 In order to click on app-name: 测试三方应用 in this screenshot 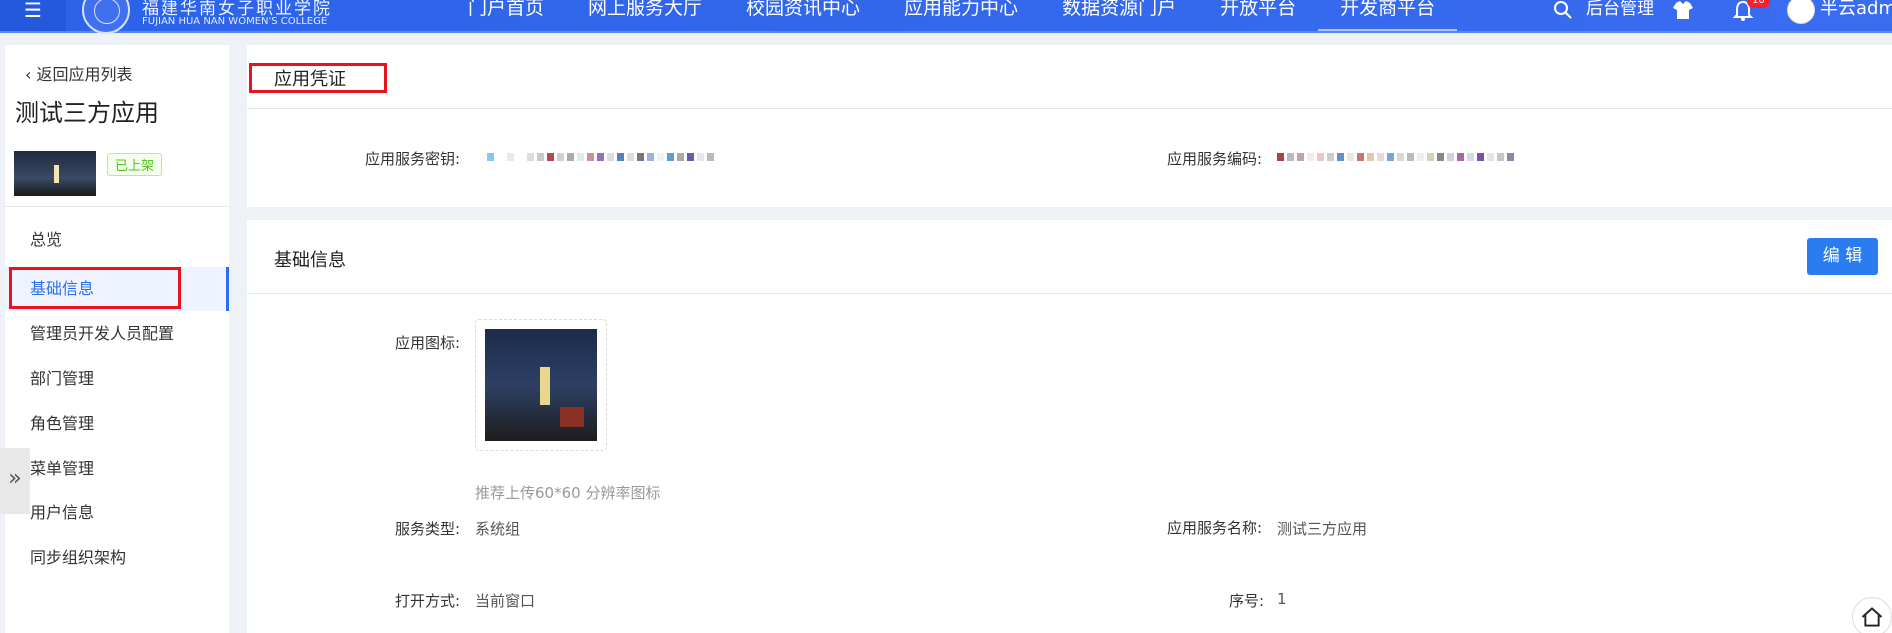, I will do `click(87, 113)`.